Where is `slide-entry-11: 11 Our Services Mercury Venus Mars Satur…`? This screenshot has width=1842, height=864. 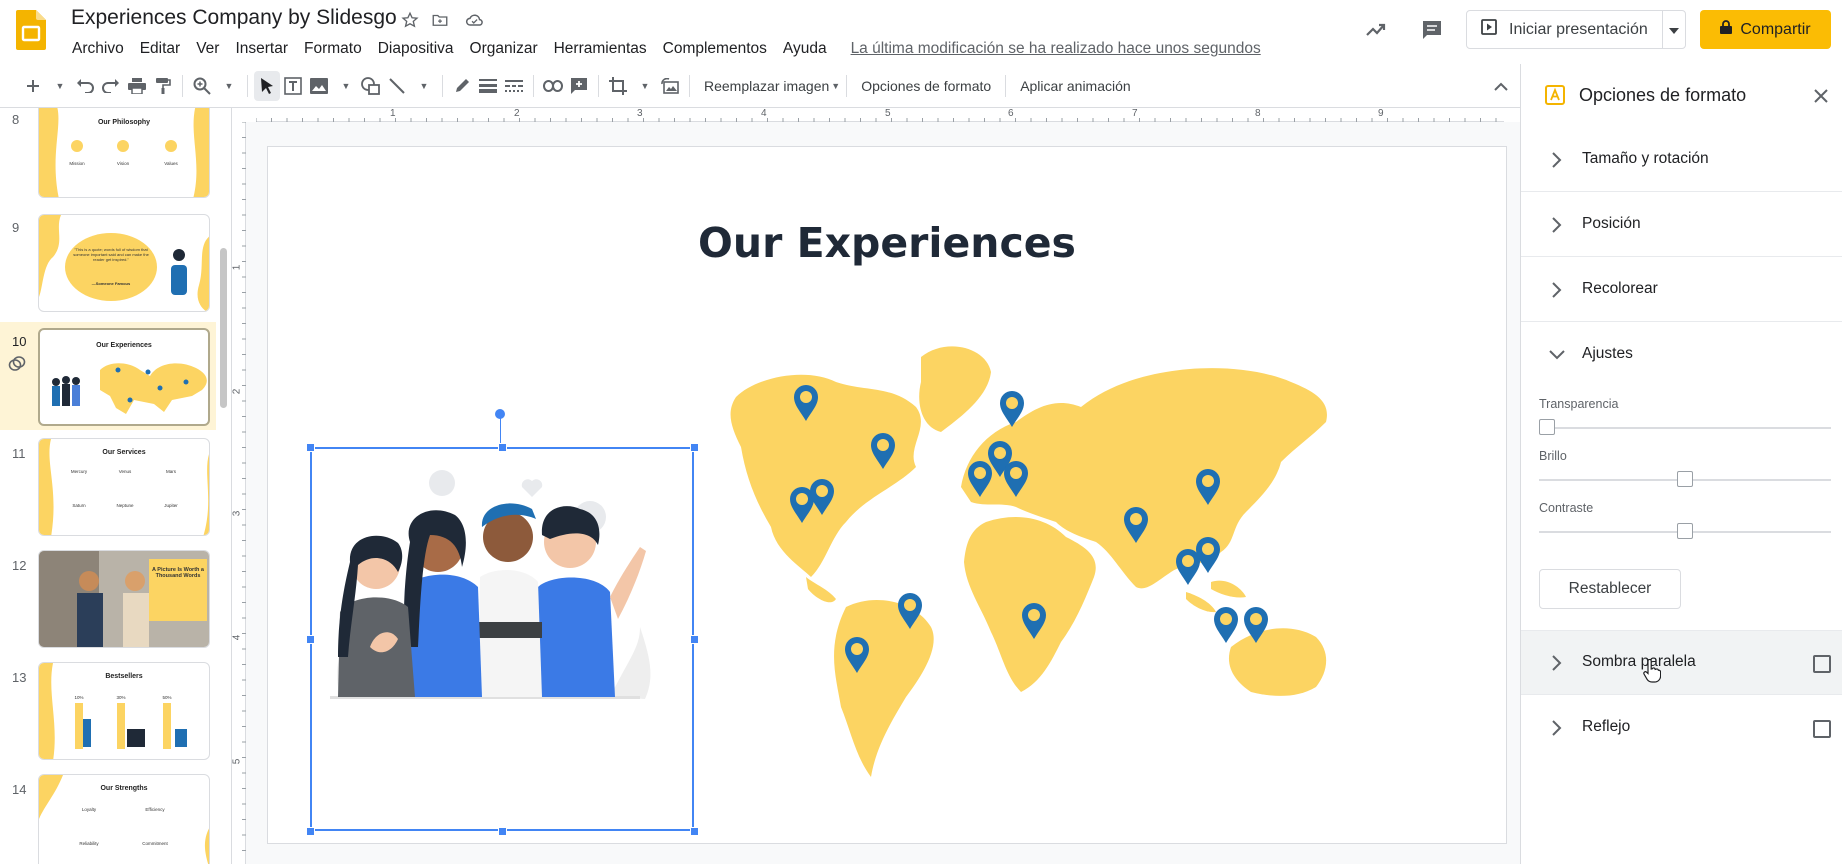
slide-entry-11: 11 Our Services Mercury Venus Mars Satur… is located at coordinates (108, 488).